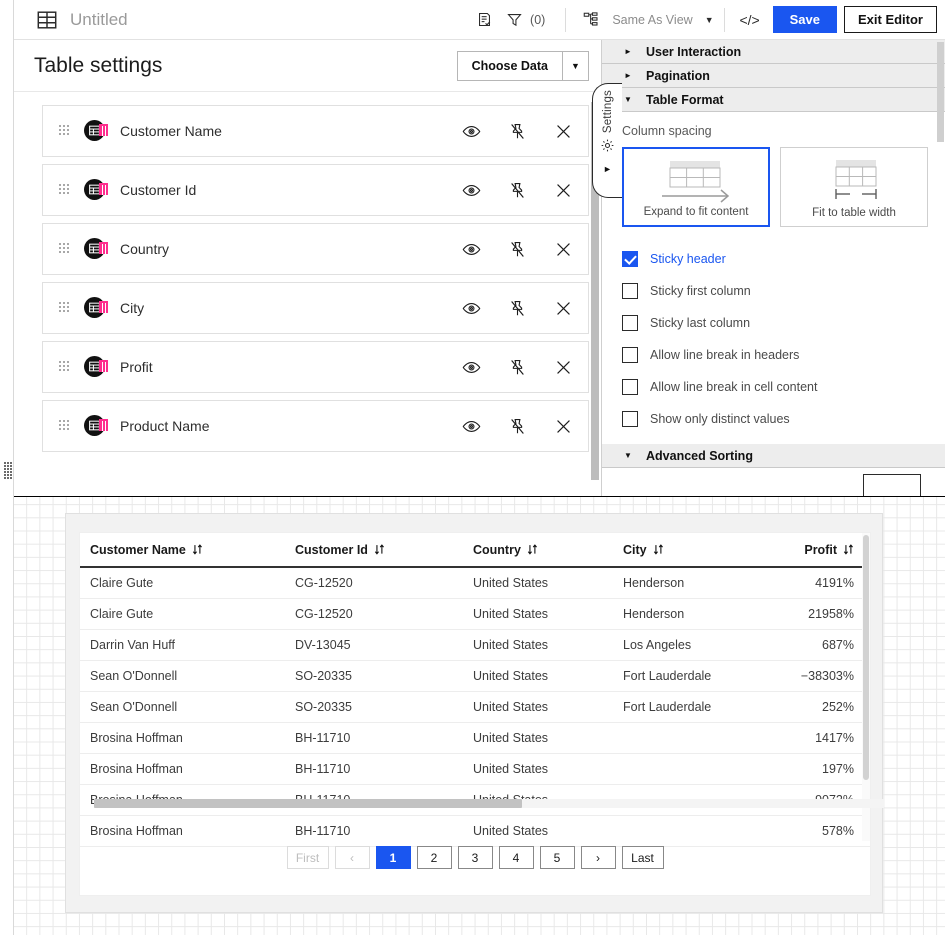 The width and height of the screenshot is (945, 935). Describe the element at coordinates (315, 131) in the screenshot. I see `field-row: Customer Name` at that location.